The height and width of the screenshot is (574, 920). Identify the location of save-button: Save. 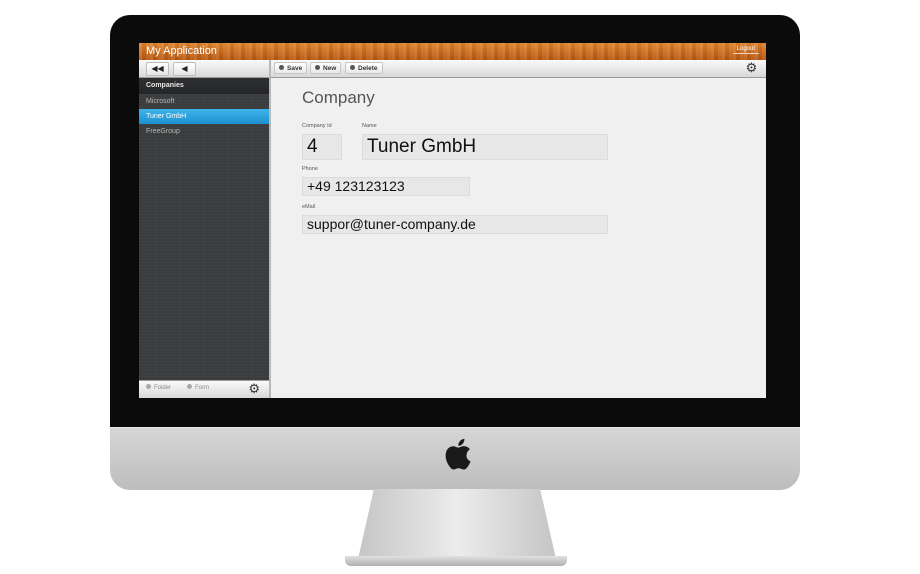
(291, 68).